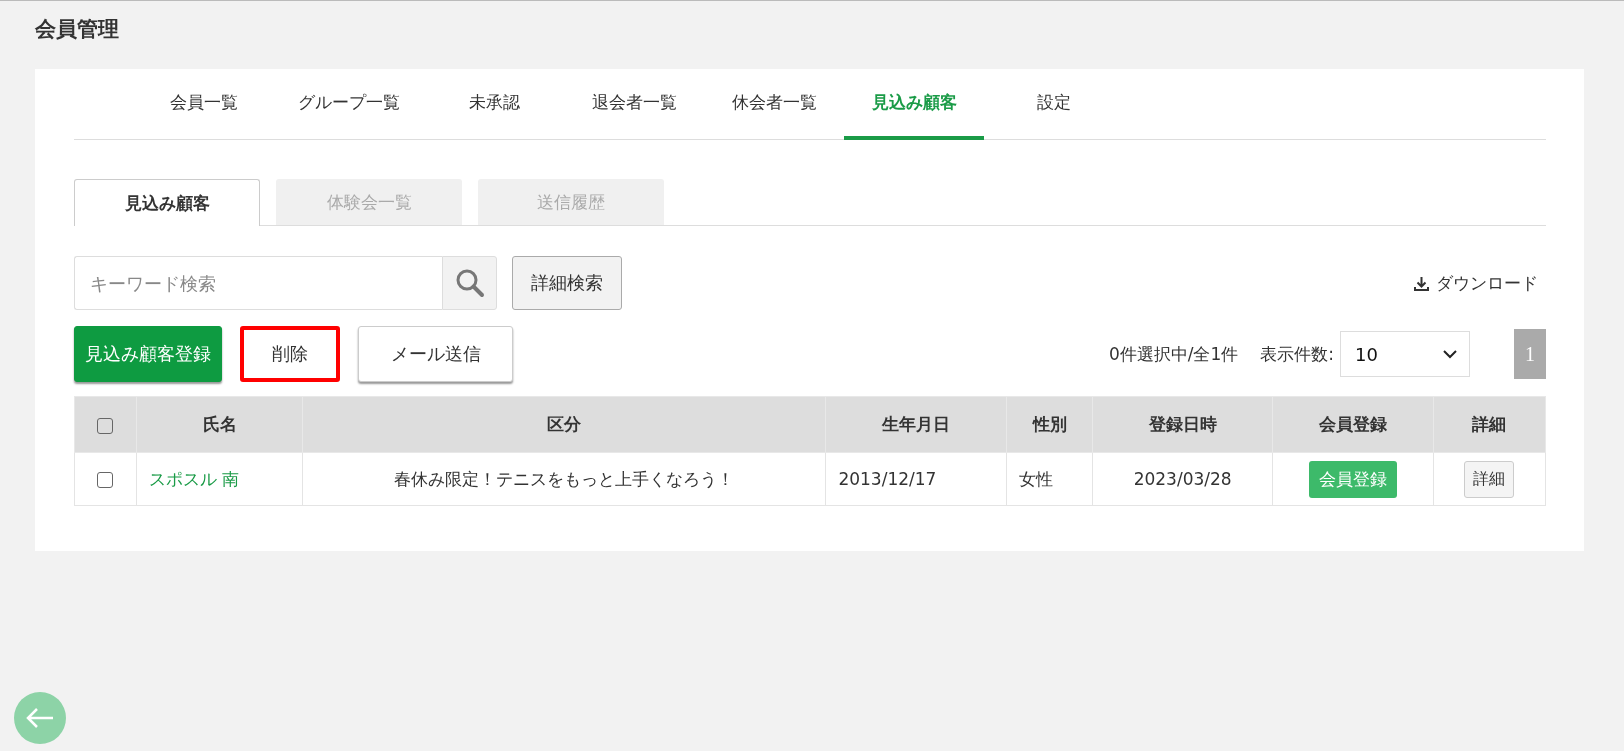  I want to click on column-header: 氏名, so click(219, 424).